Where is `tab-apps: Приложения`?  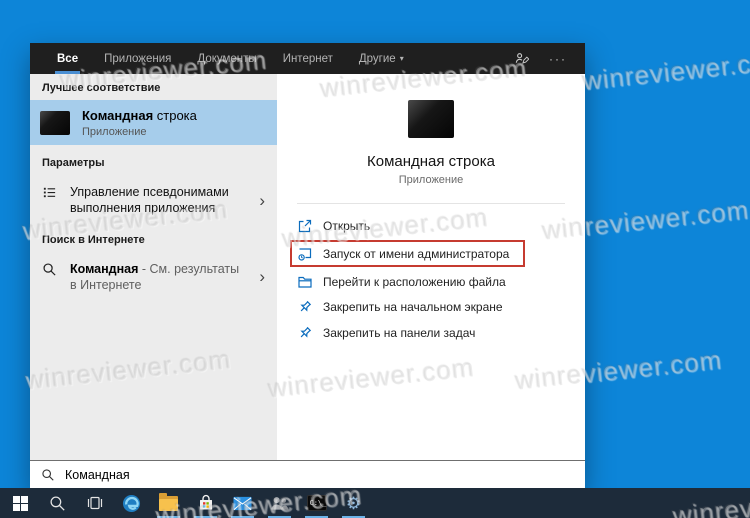
tab-apps: Приложения is located at coordinates (137, 58).